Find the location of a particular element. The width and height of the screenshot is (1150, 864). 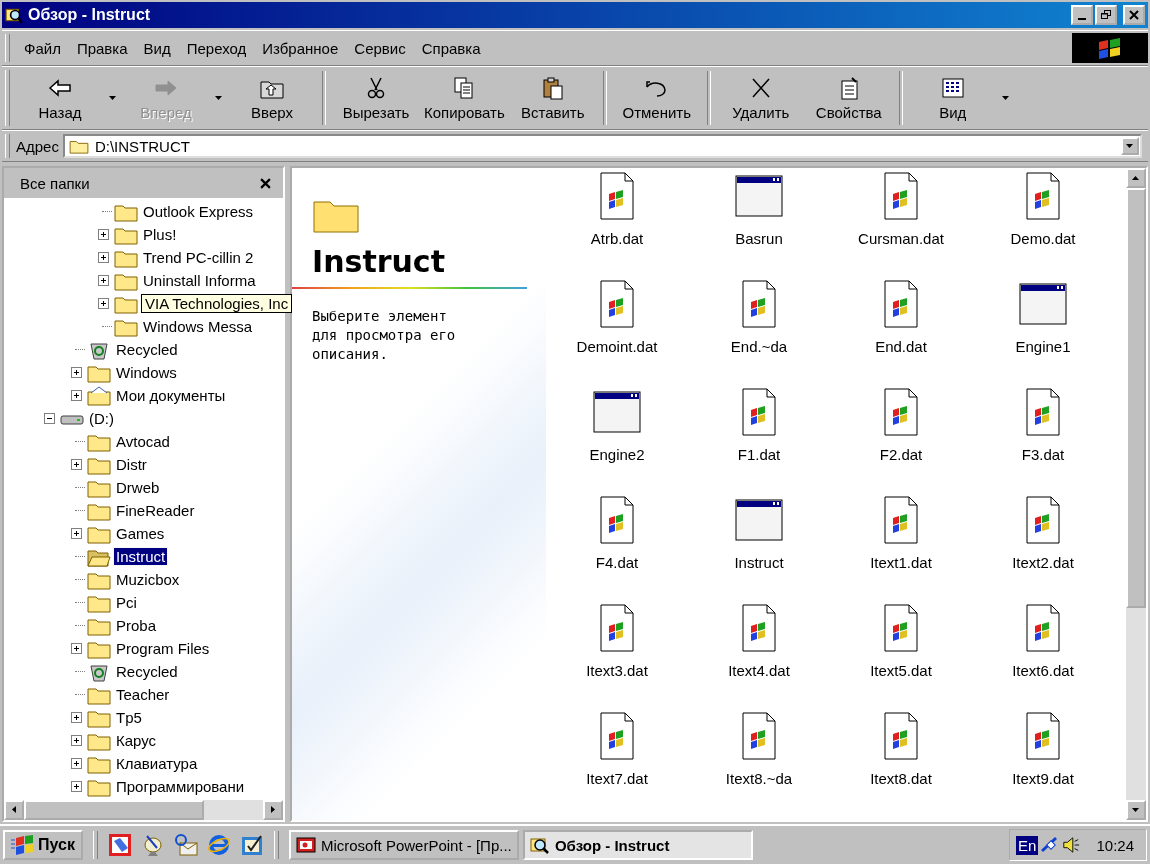

collapse-toggle is located at coordinates (49, 418).